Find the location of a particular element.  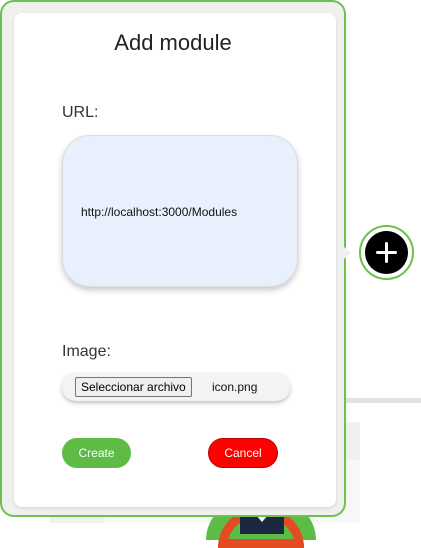

url-label: URL: is located at coordinates (80, 112).